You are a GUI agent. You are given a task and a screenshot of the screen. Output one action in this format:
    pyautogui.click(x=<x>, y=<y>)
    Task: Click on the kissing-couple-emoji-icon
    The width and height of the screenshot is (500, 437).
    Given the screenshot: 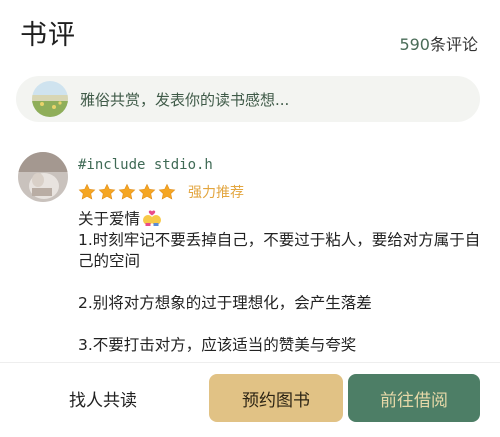 What is the action you would take?
    pyautogui.click(x=152, y=218)
    